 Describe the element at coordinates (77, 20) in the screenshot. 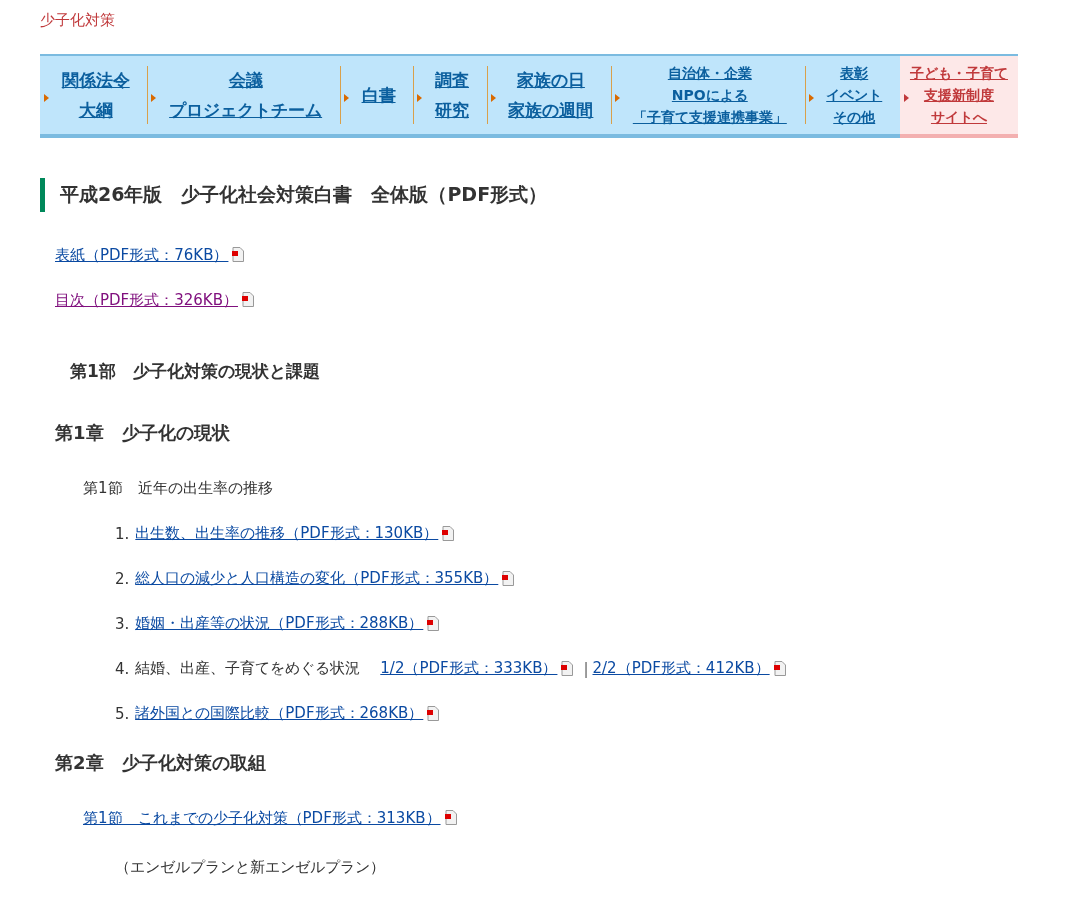

I see `site-title: 少子化対策` at that location.